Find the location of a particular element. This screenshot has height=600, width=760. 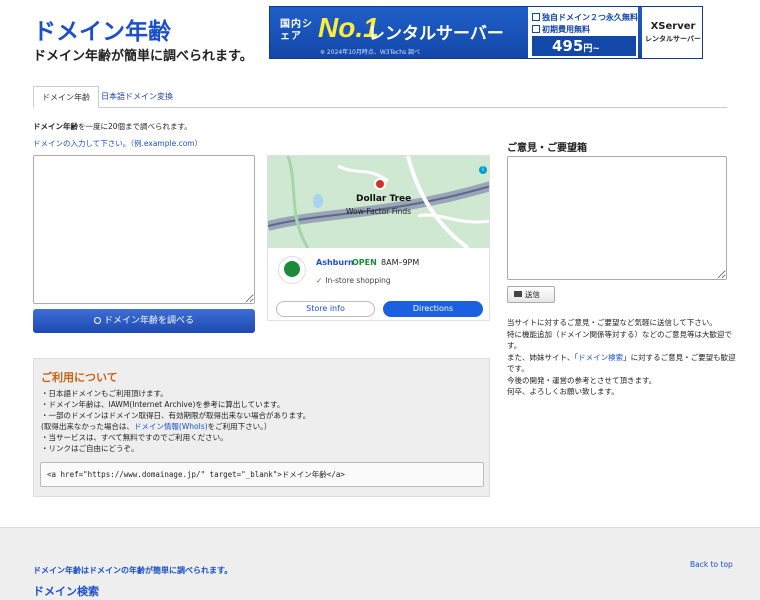

usage-item-4-pre: (取得出来なかった場合は、 is located at coordinates (87, 426).